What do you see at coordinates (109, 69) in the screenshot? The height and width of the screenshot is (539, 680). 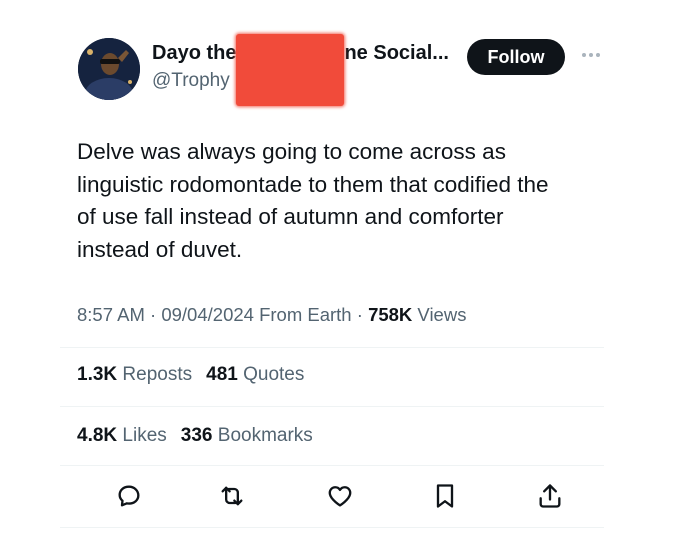 I see `avatar` at bounding box center [109, 69].